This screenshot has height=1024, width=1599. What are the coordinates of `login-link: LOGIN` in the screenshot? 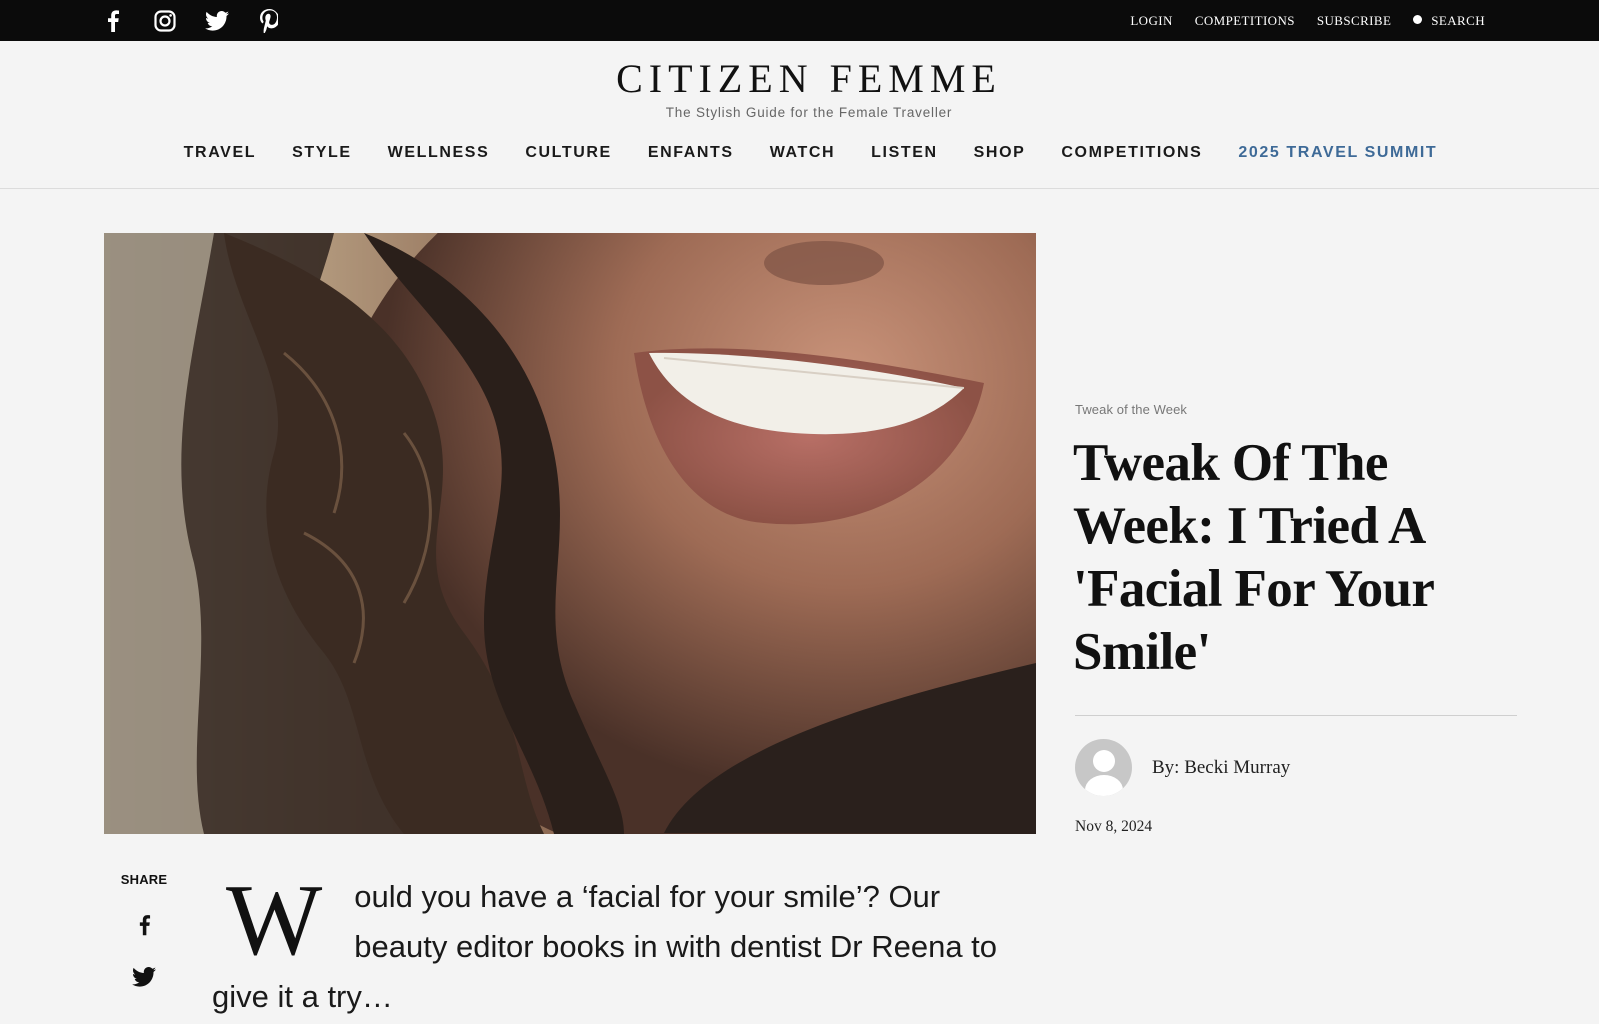 It's located at (1151, 21).